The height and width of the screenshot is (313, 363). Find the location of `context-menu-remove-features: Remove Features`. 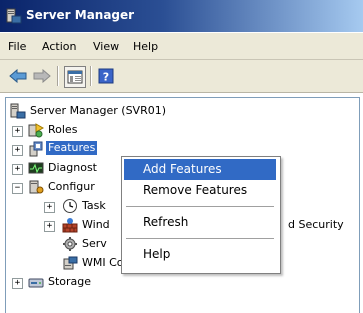

context-menu-remove-features: Remove Features is located at coordinates (200, 190).